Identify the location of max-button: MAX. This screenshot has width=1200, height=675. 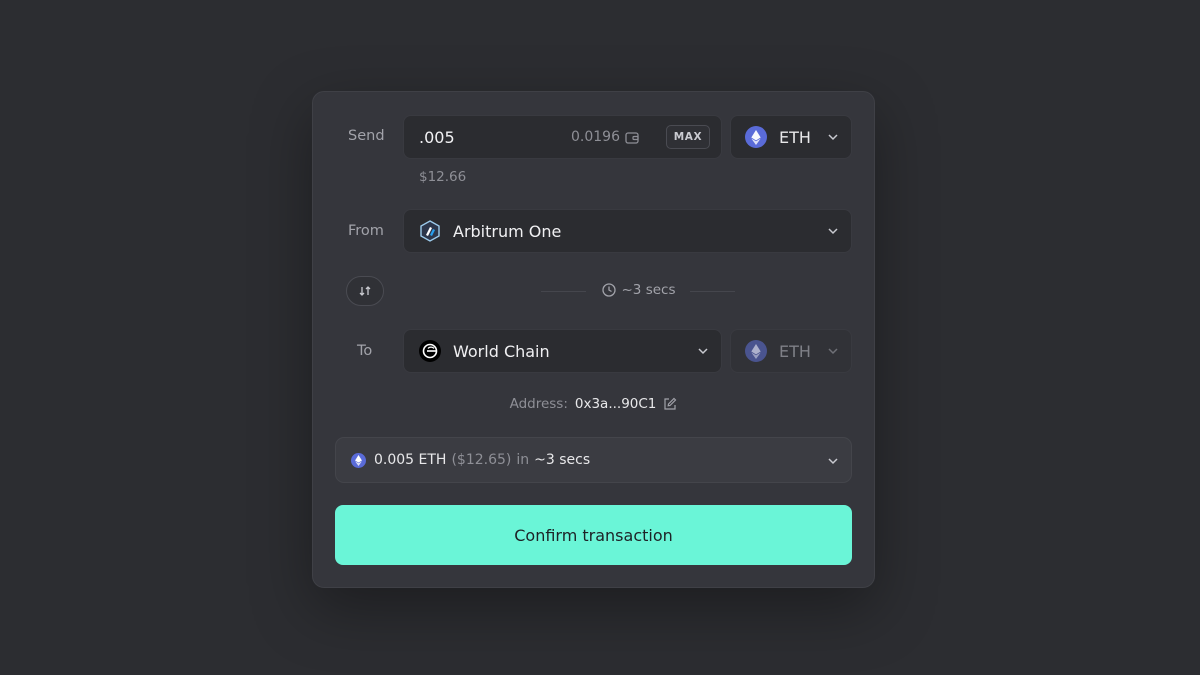
(688, 137).